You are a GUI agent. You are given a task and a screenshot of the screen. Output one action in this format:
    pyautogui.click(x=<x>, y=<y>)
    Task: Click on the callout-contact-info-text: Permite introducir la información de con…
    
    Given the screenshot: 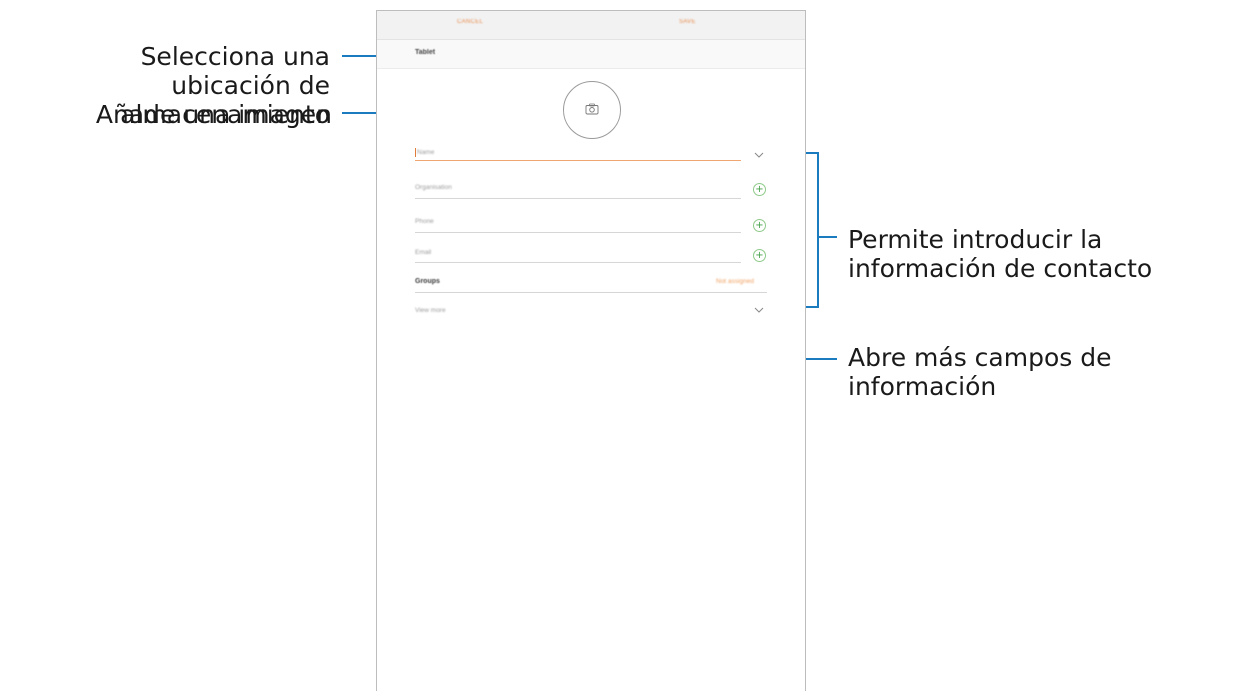 What is the action you would take?
    pyautogui.click(x=1000, y=254)
    